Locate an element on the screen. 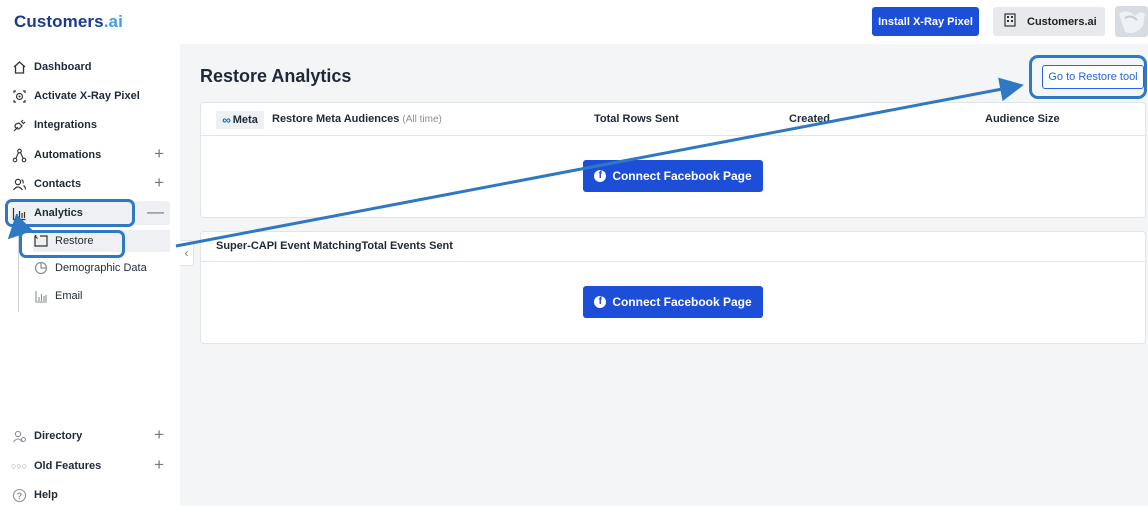  column-header-total-rows-sent: Total Rows Sent is located at coordinates (636, 119).